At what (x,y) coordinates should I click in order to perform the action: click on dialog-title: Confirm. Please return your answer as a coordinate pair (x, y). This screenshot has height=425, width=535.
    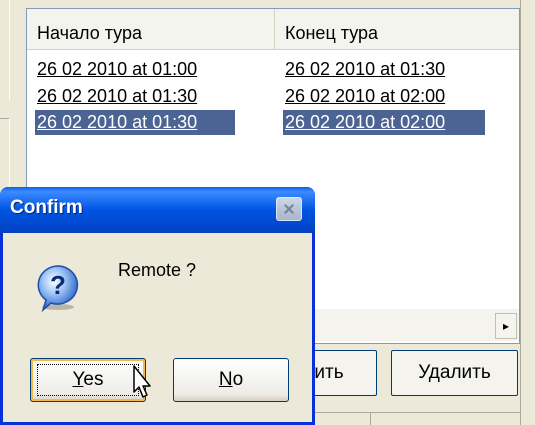
    Looking at the image, I should click on (46, 207).